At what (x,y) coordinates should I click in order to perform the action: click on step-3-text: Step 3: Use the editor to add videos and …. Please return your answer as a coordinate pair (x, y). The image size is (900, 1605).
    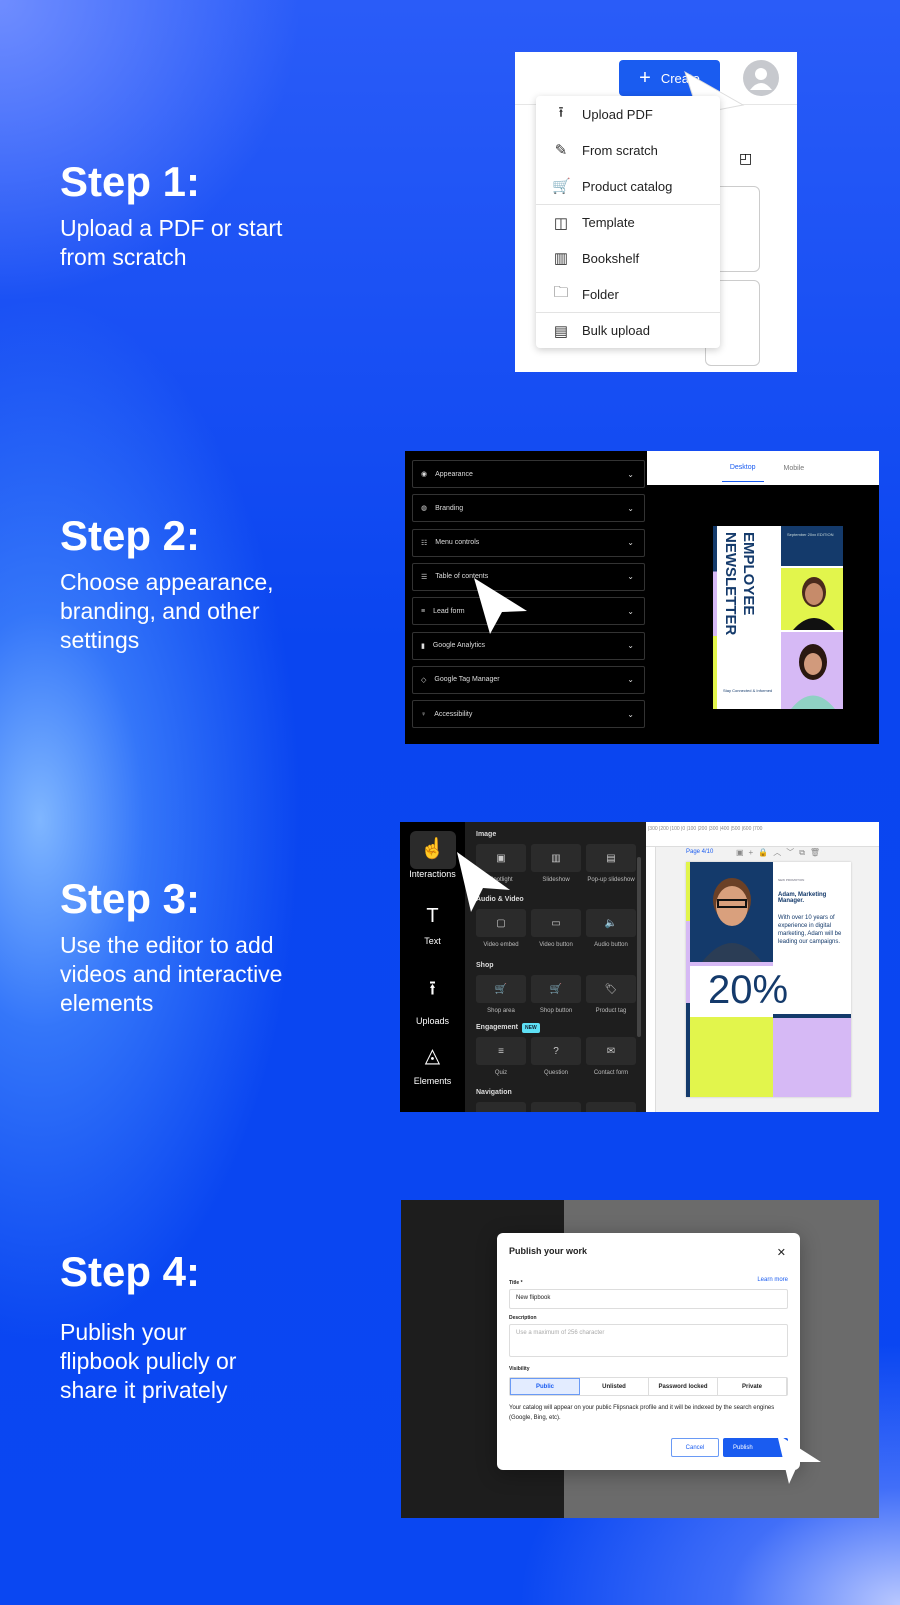
    Looking at the image, I should click on (185, 946).